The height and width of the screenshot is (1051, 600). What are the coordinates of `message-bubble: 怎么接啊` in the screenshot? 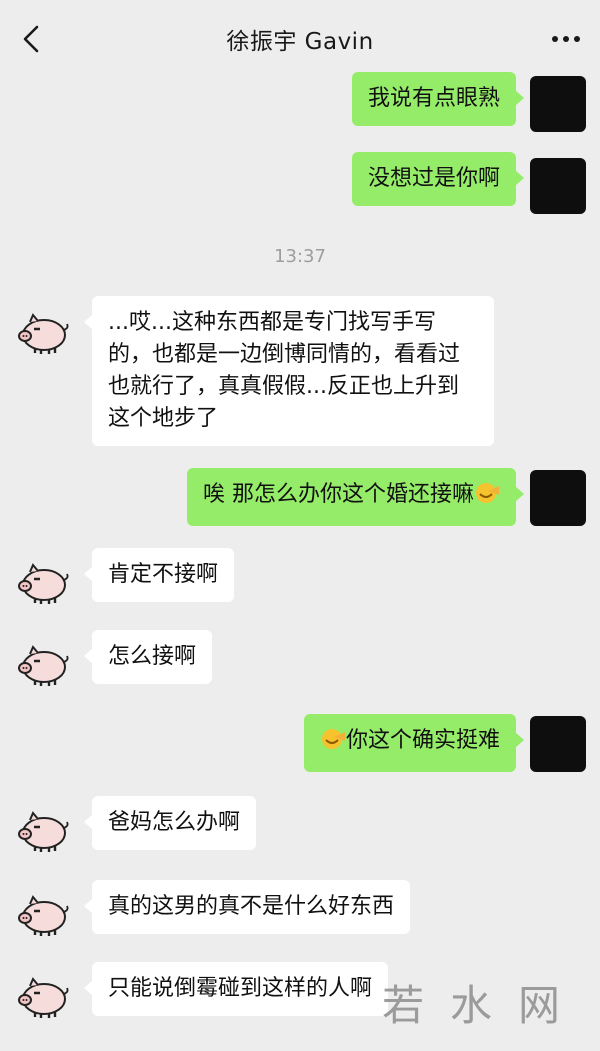 It's located at (148, 657).